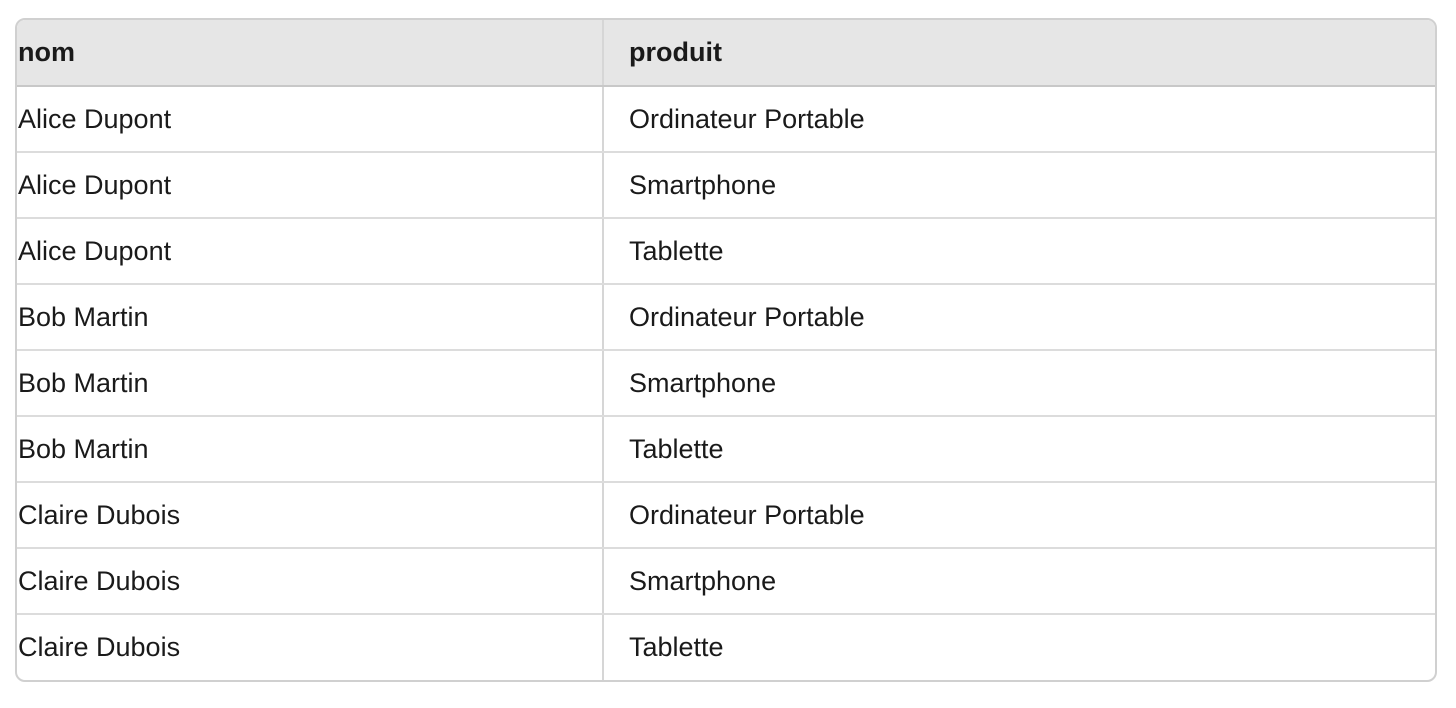 Image resolution: width=1456 pixels, height=708 pixels. I want to click on table-header: nom produit, so click(726, 53).